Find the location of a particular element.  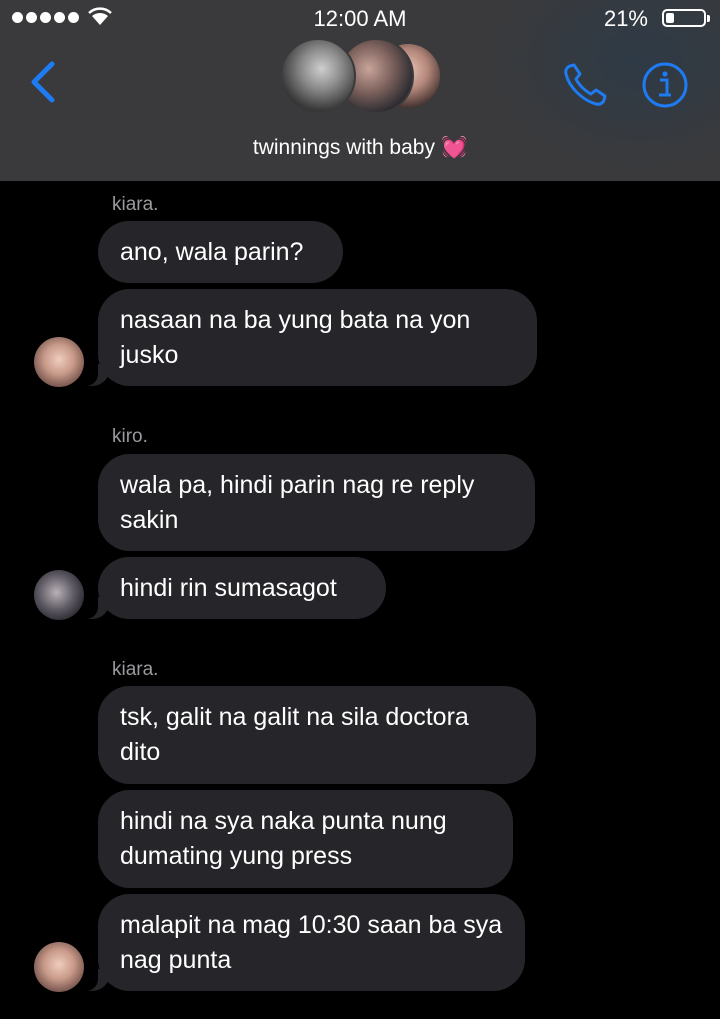

message-text: hindi rin sumasagot is located at coordinates (228, 587).